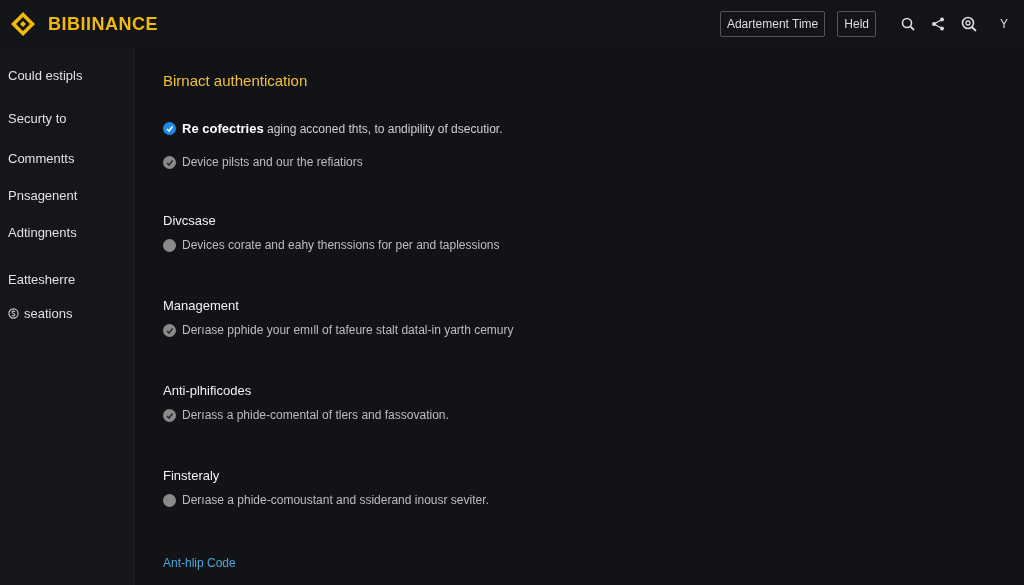  Describe the element at coordinates (66, 279) in the screenshot. I see `sidebar-item: Eattesherre` at that location.